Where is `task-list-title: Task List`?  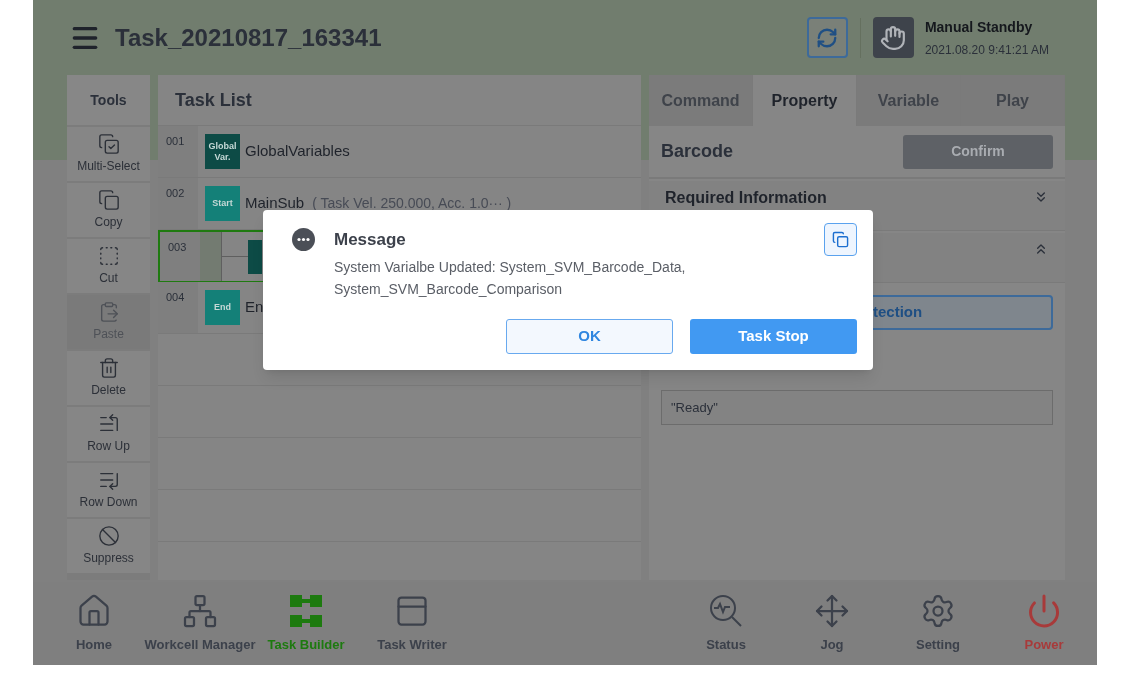
task-list-title: Task List is located at coordinates (213, 100).